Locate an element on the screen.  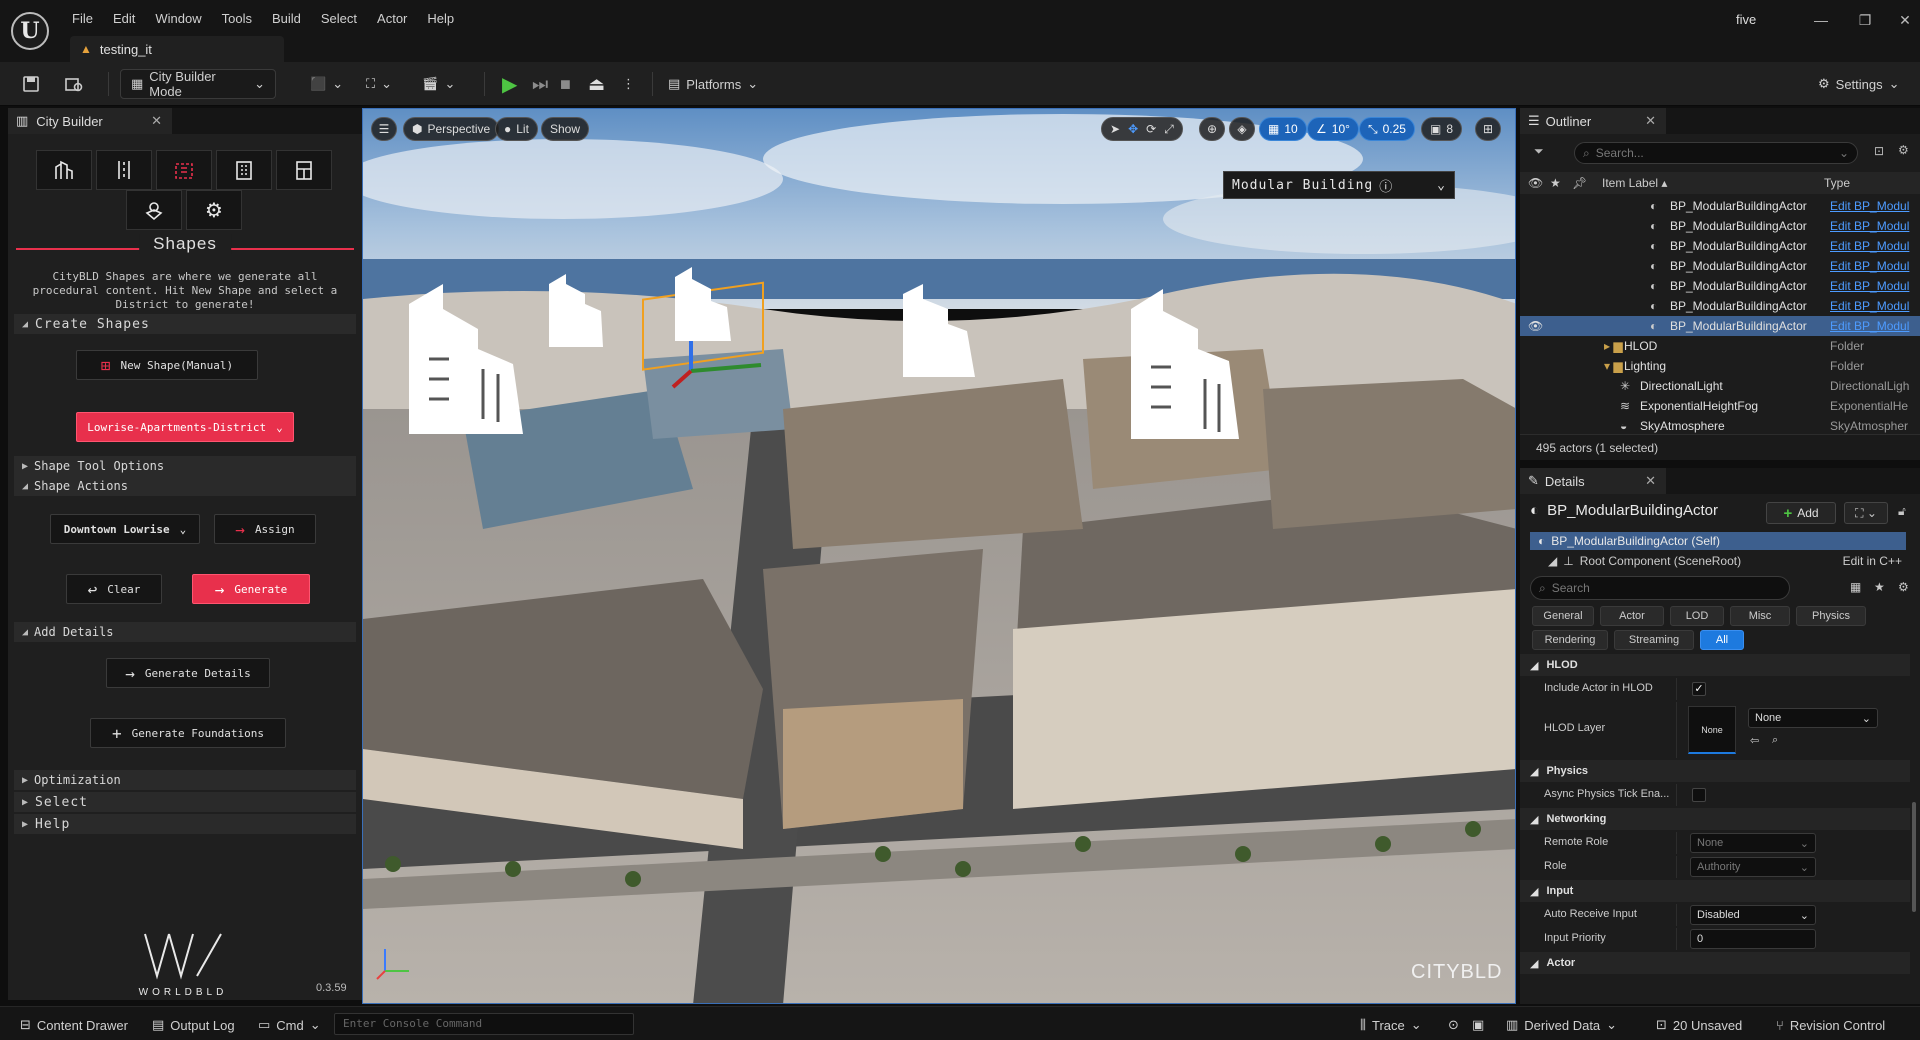
filter-lod: LOD is located at coordinates (1697, 616).